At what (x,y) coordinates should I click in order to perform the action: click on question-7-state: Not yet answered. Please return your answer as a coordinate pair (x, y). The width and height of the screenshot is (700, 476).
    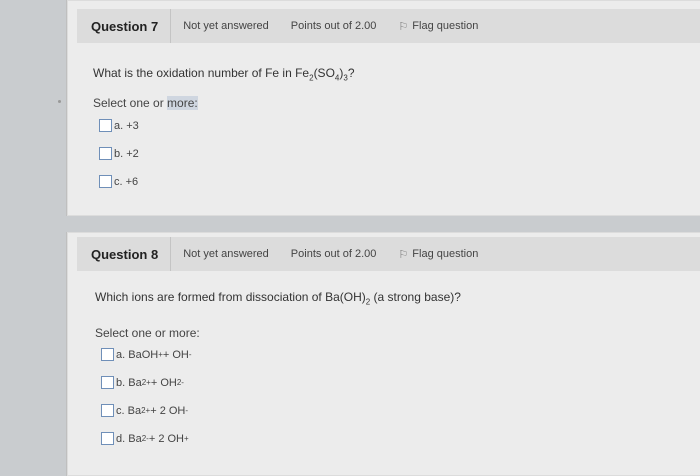
    Looking at the image, I should click on (226, 26).